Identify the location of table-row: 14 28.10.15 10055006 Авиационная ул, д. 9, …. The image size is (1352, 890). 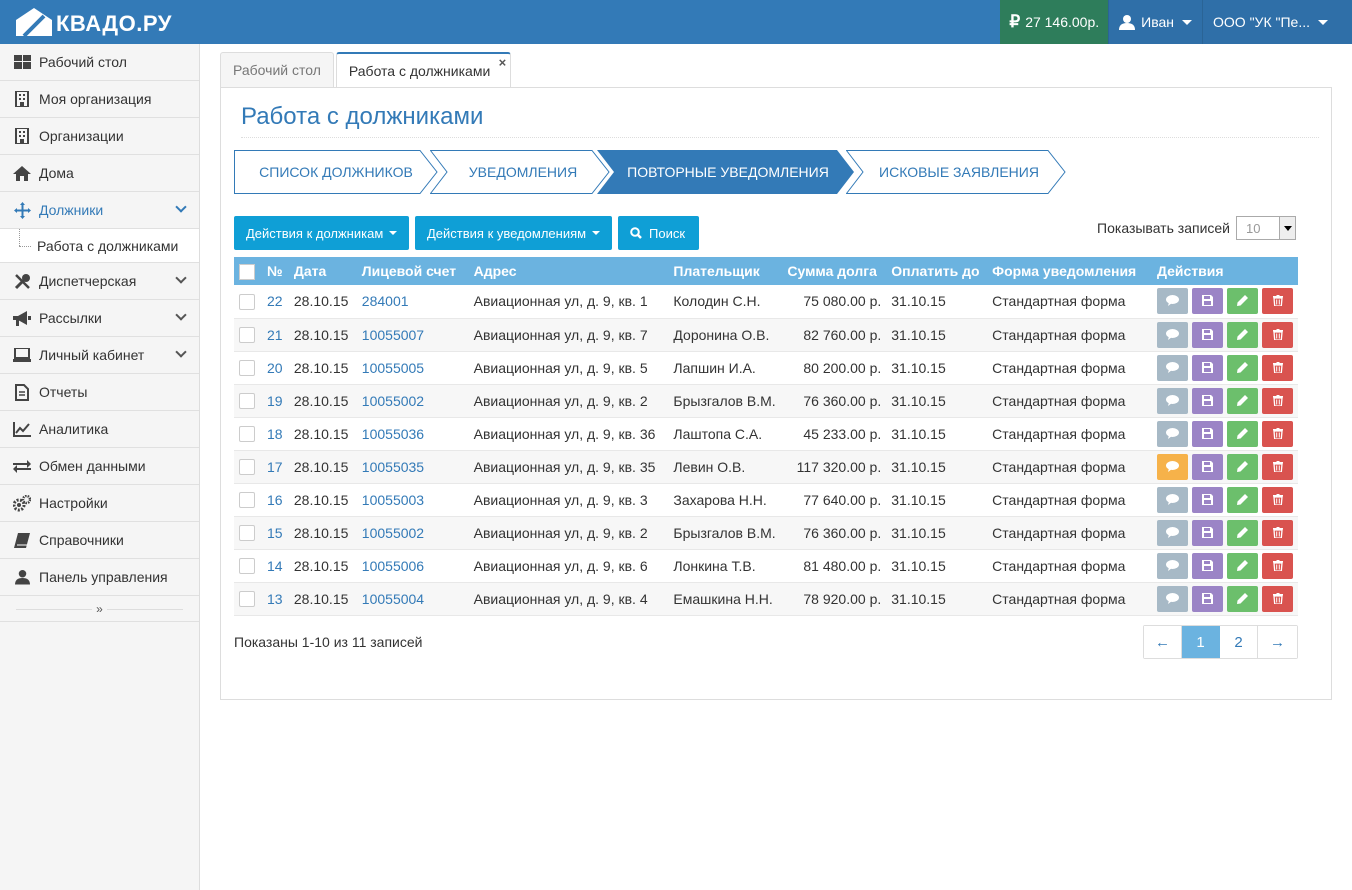
(766, 565).